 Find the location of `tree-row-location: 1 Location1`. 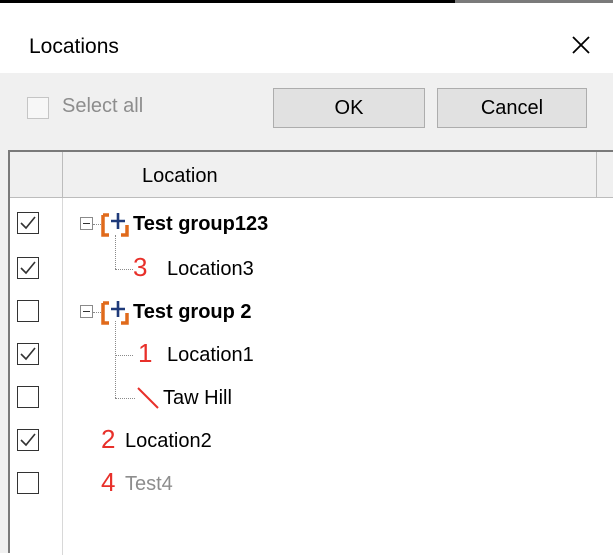

tree-row-location: 1 Location1 is located at coordinates (310, 359).